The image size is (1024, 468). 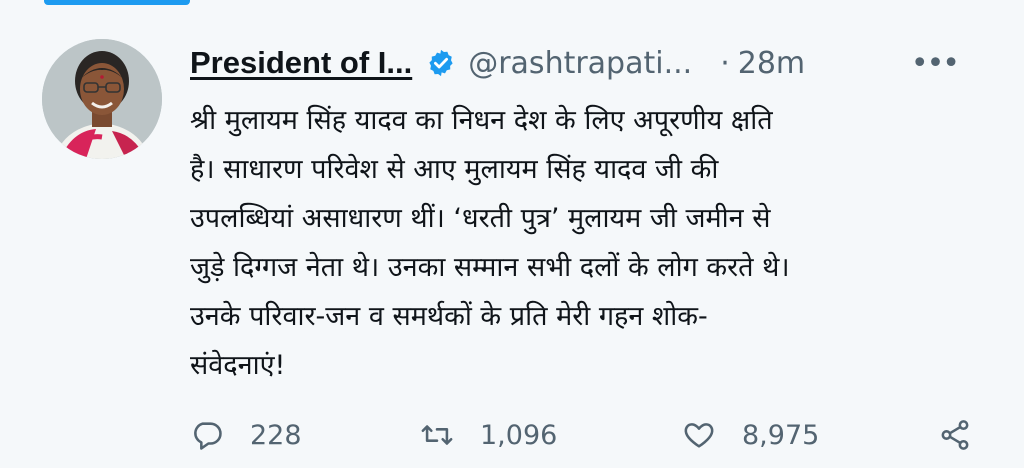 What do you see at coordinates (208, 436) in the screenshot?
I see `reply-icon` at bounding box center [208, 436].